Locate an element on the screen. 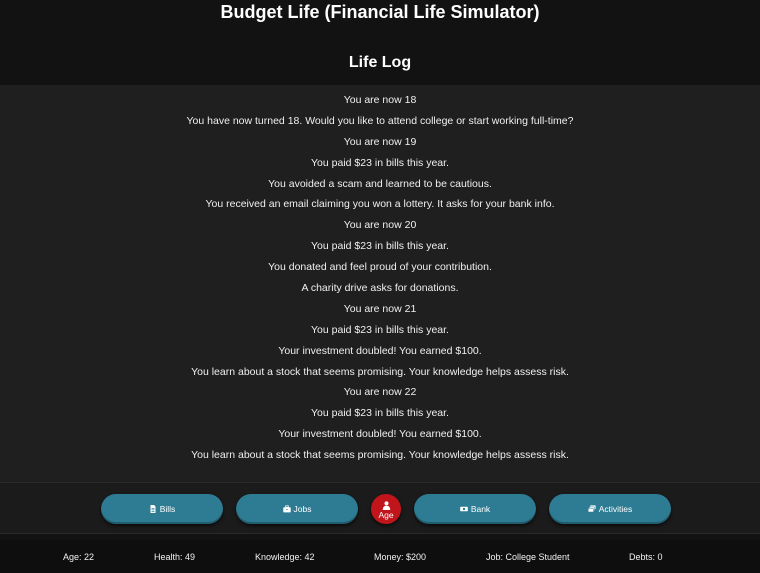 This screenshot has width=760, height=573. age-button: Age is located at coordinates (386, 509).